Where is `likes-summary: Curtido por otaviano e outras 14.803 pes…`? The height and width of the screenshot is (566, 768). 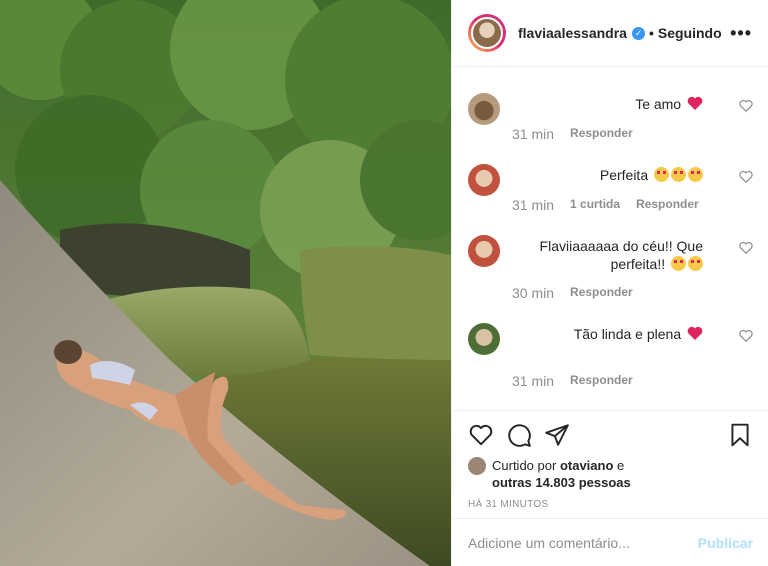 likes-summary: Curtido por otaviano e outras 14.803 pes… is located at coordinates (610, 474).